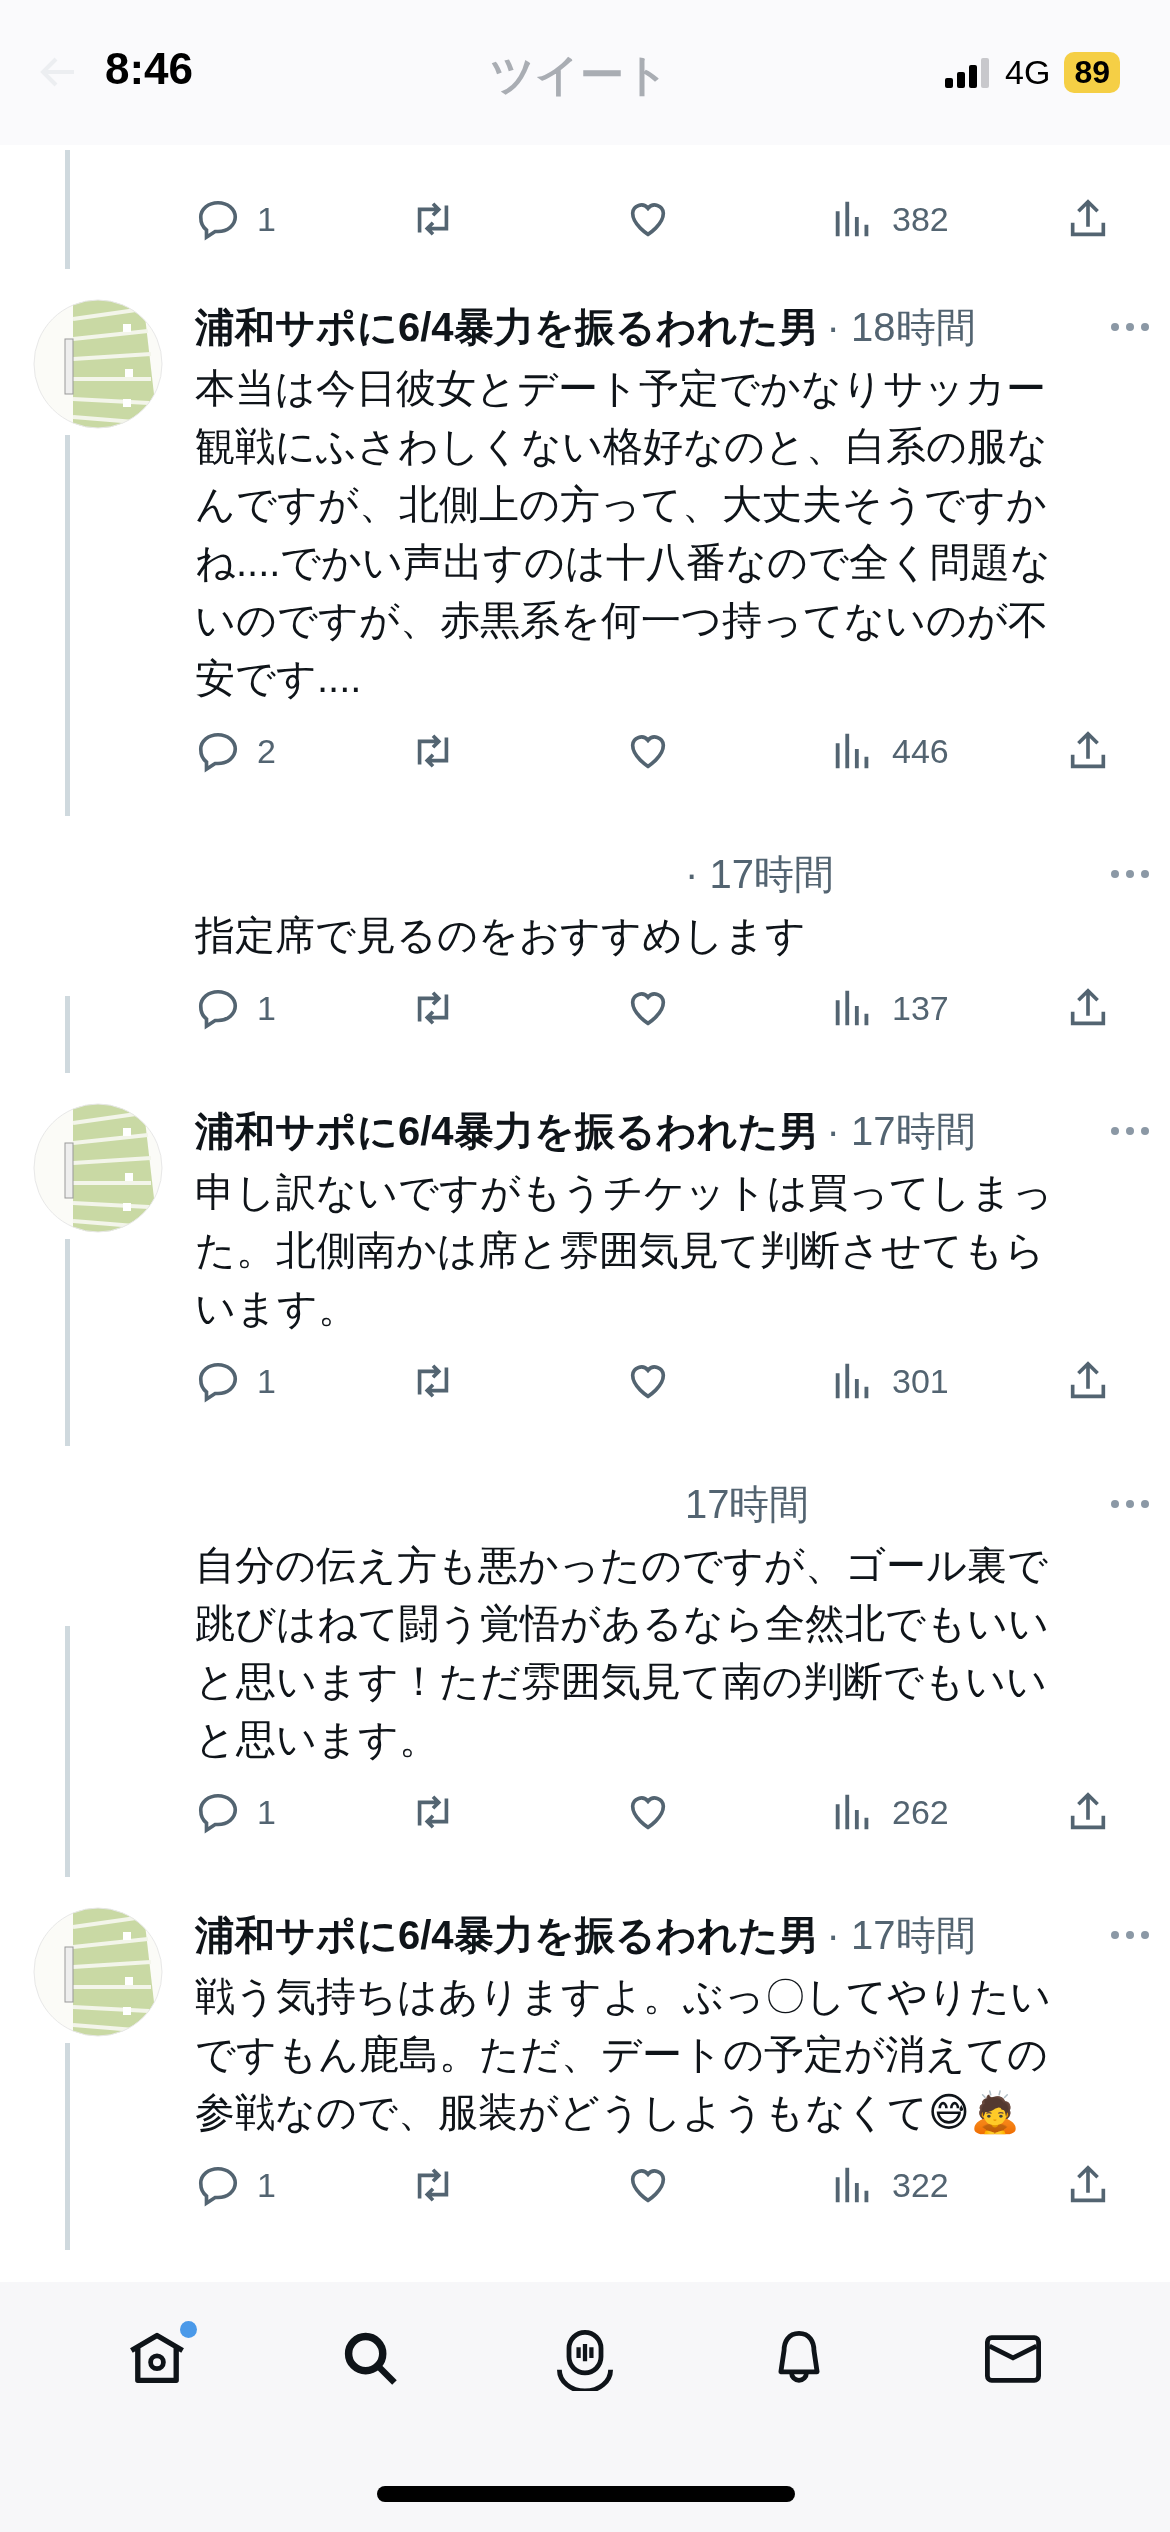 Image resolution: width=1170 pixels, height=2532 pixels. Describe the element at coordinates (579, 75) in the screenshot. I see `screen-title: ツイート` at that location.